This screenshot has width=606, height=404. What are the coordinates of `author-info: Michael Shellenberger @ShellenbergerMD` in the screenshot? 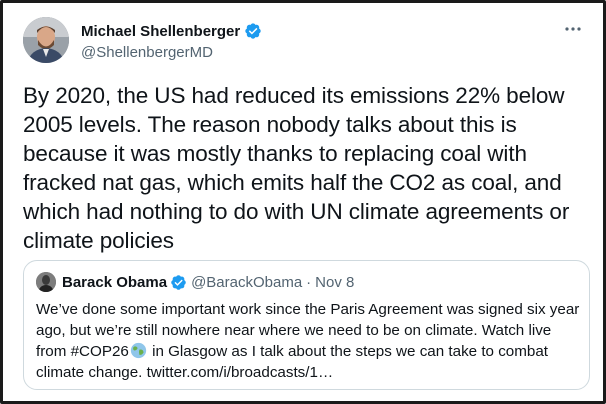 It's located at (171, 41).